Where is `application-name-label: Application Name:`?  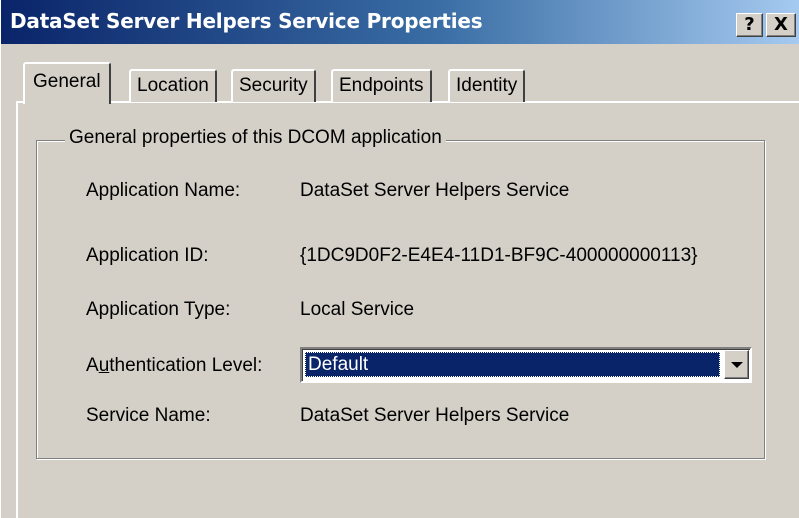 application-name-label: Application Name: is located at coordinates (163, 190).